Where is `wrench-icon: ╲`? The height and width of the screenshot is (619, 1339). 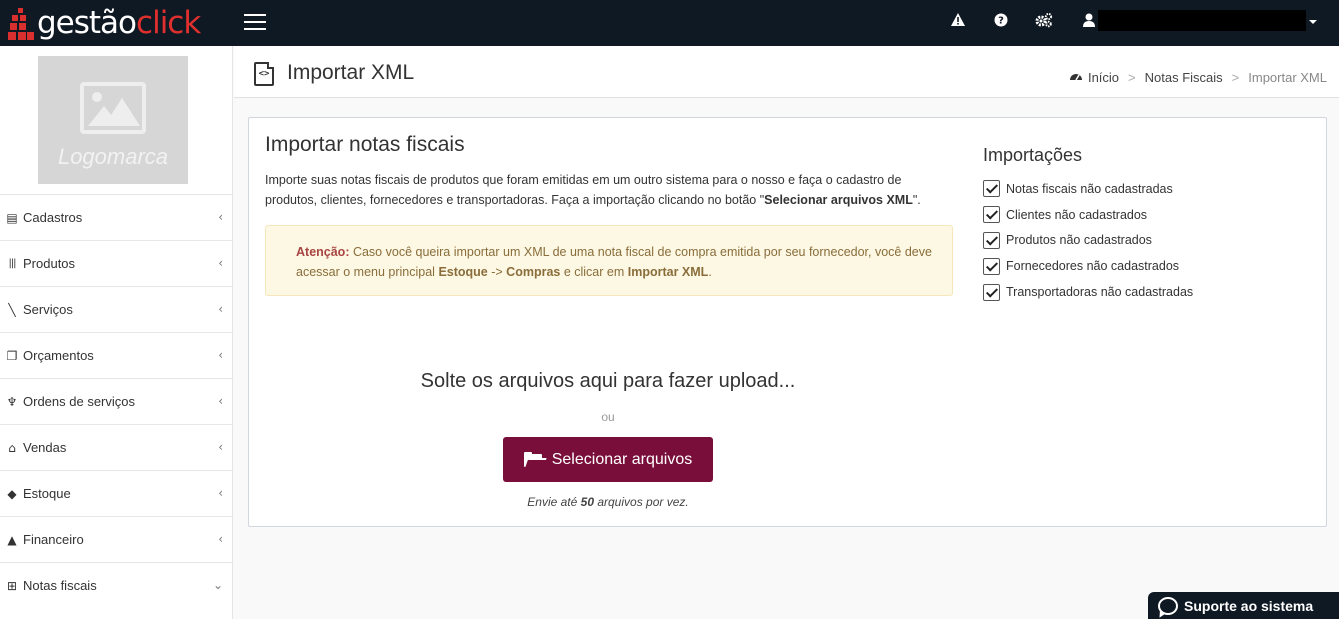 wrench-icon: ╲ is located at coordinates (12, 309).